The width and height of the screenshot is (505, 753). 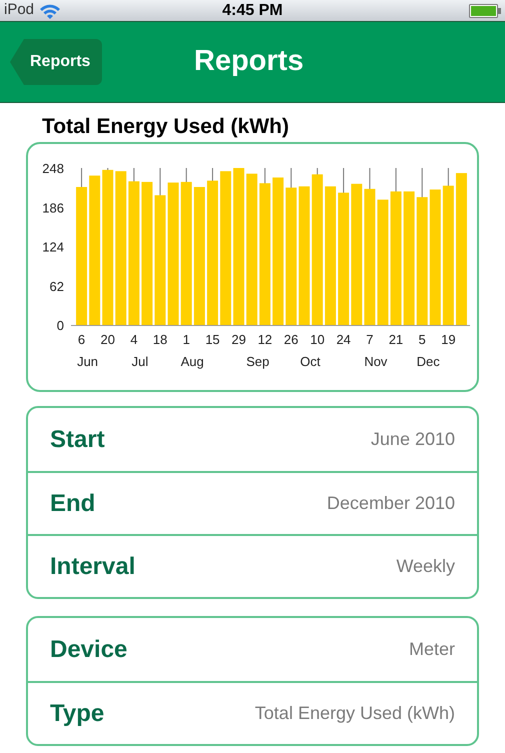 What do you see at coordinates (93, 567) in the screenshot?
I see `row-label: Interval` at bounding box center [93, 567].